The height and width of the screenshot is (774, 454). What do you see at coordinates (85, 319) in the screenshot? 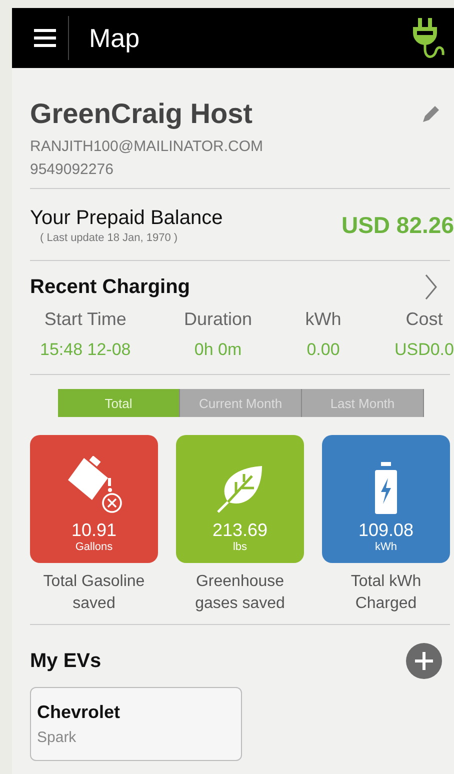
I see `column-heading: Start Time` at bounding box center [85, 319].